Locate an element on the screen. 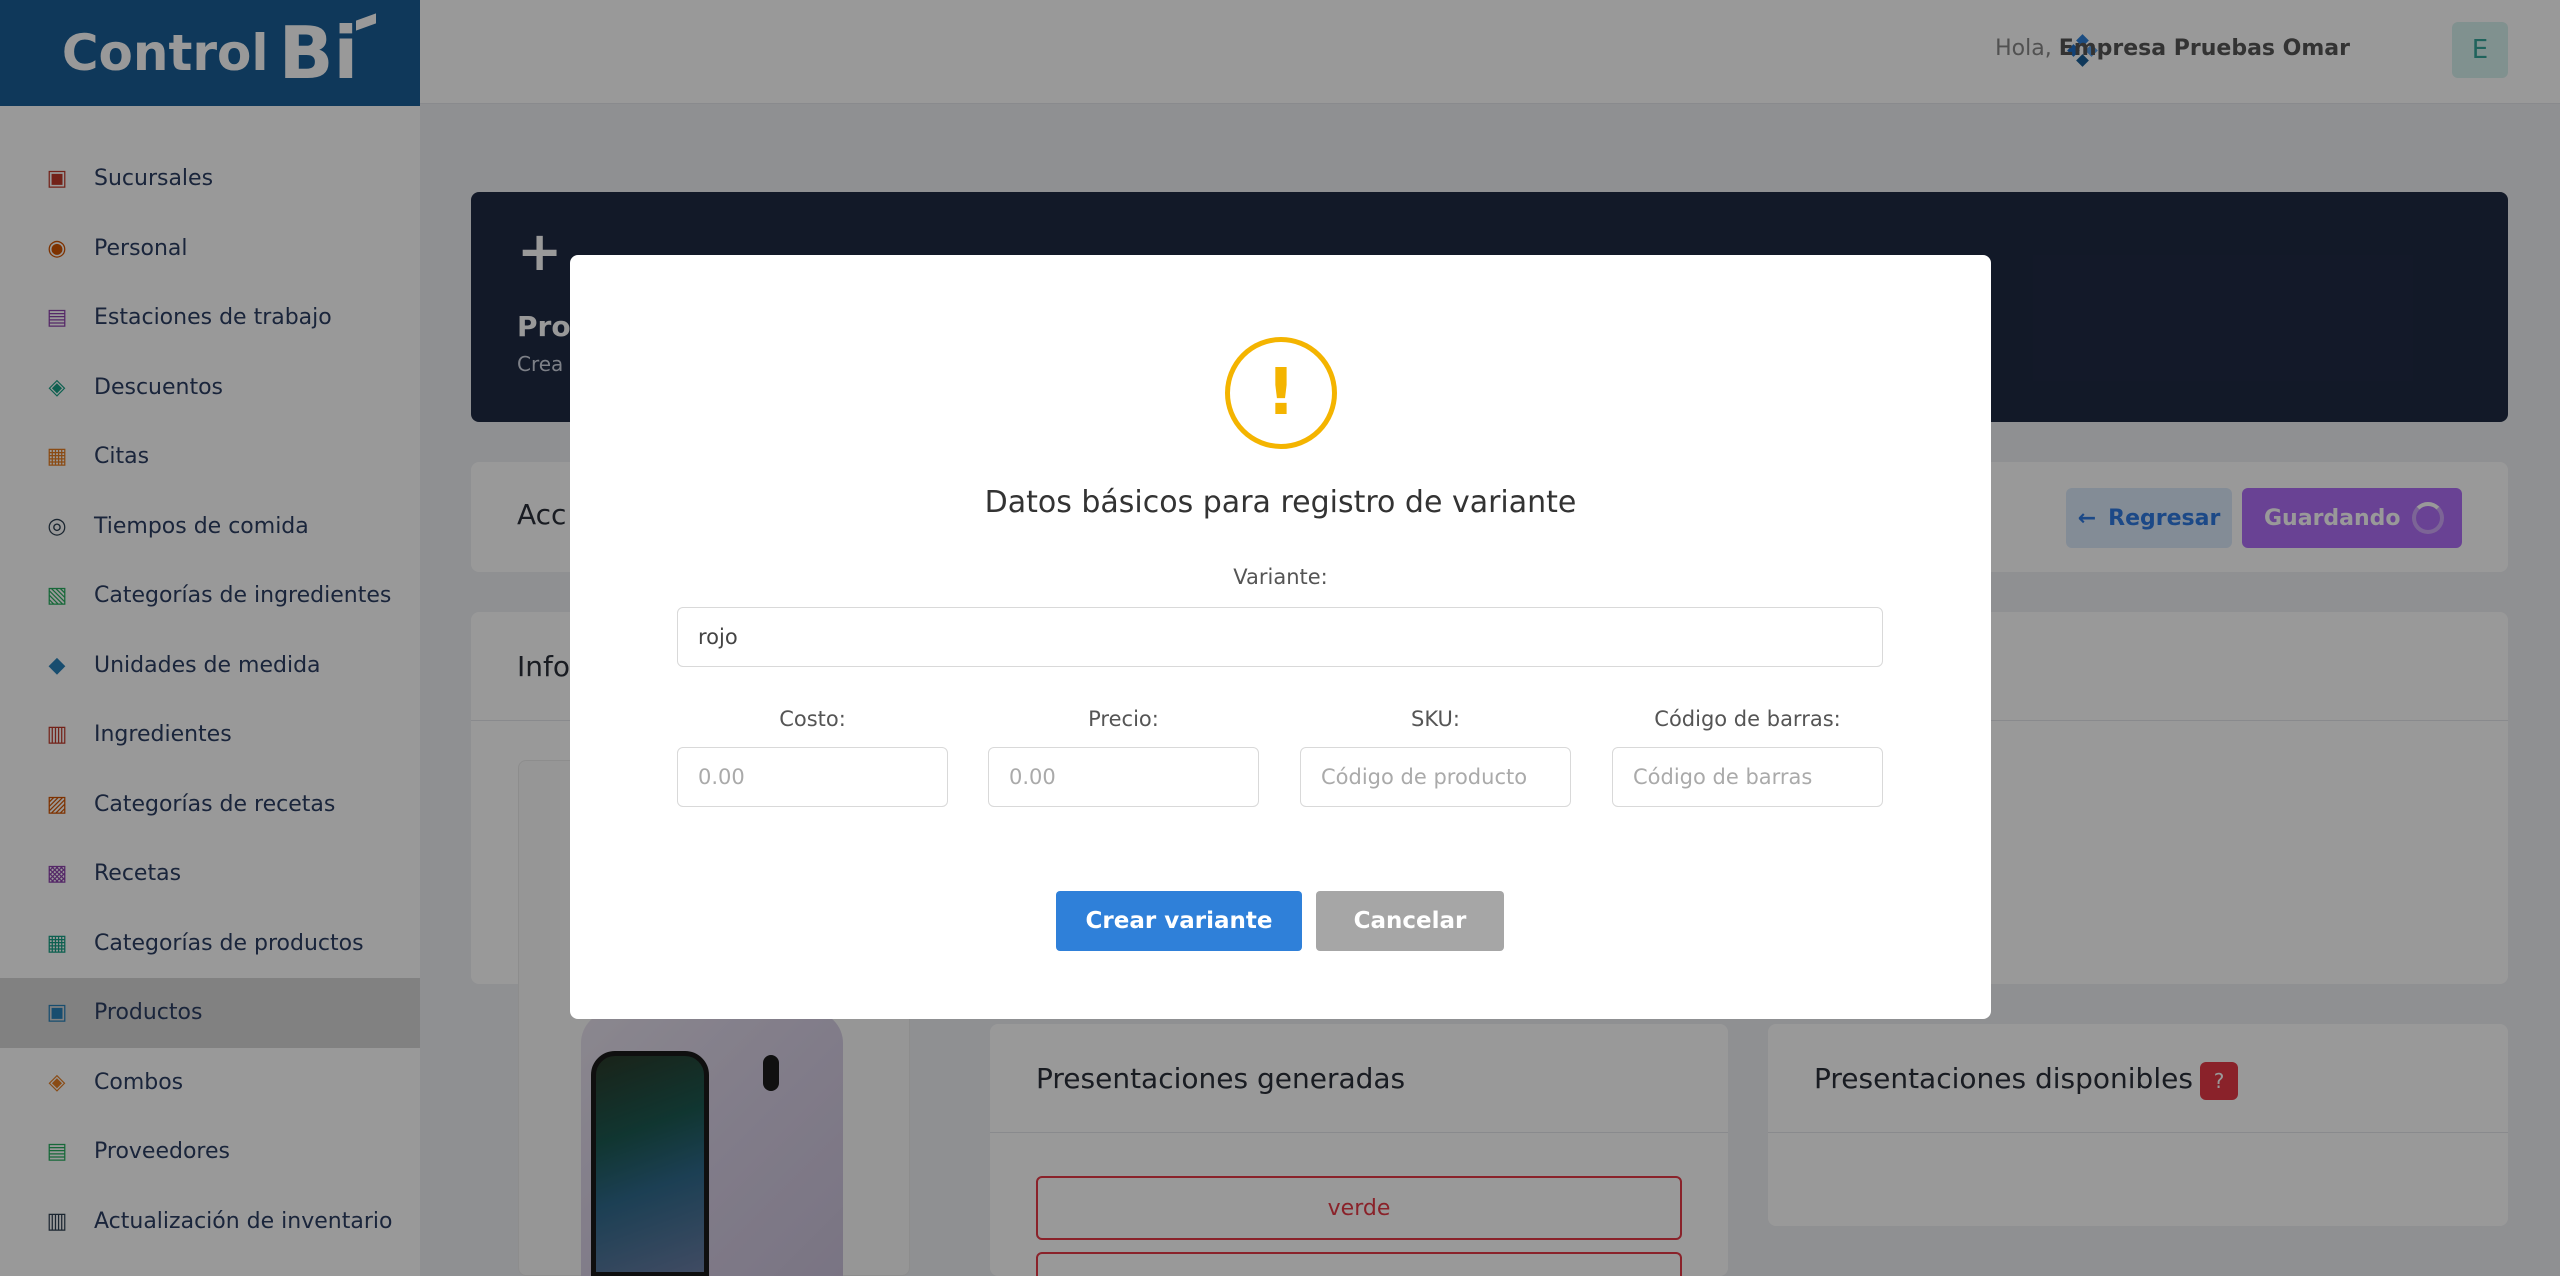 Image resolution: width=2560 pixels, height=1276 pixels. variant-label: Variante: is located at coordinates (1280, 577).